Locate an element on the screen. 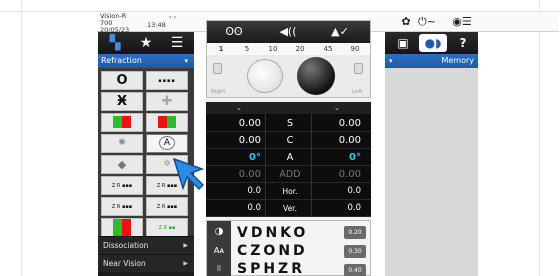  patient-profile-icon: ●◗ is located at coordinates (433, 43).